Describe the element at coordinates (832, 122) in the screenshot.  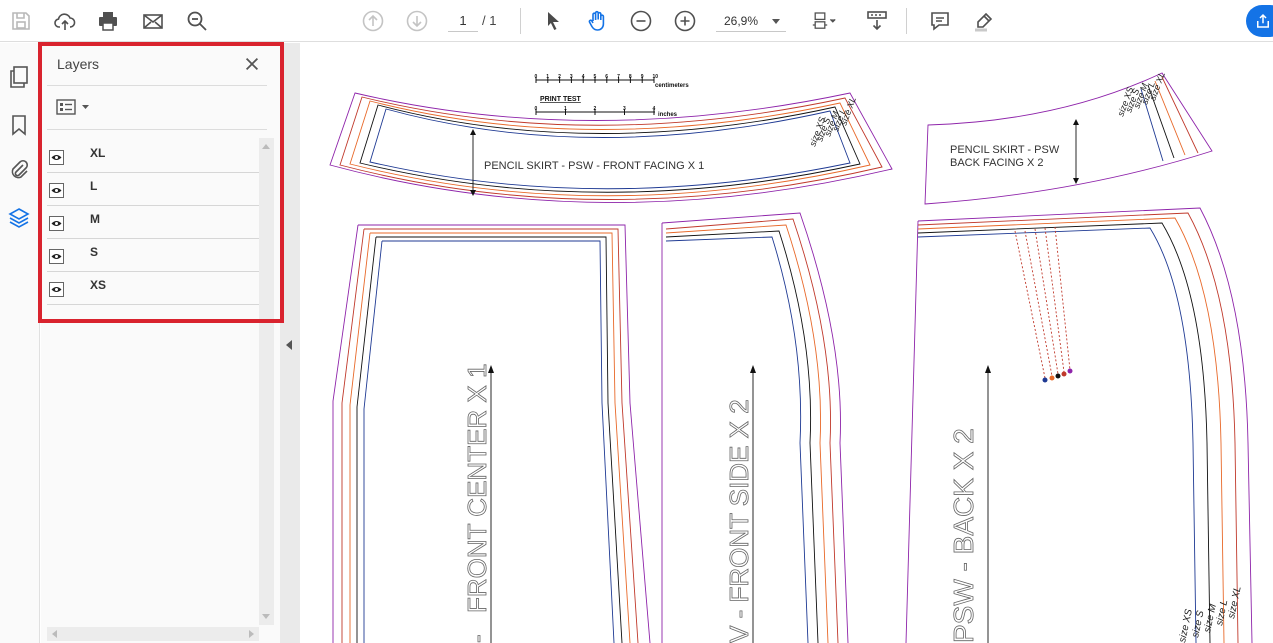
I see `size-labels-front-facing: size XSsize Ssize Msize Lsize XL` at that location.